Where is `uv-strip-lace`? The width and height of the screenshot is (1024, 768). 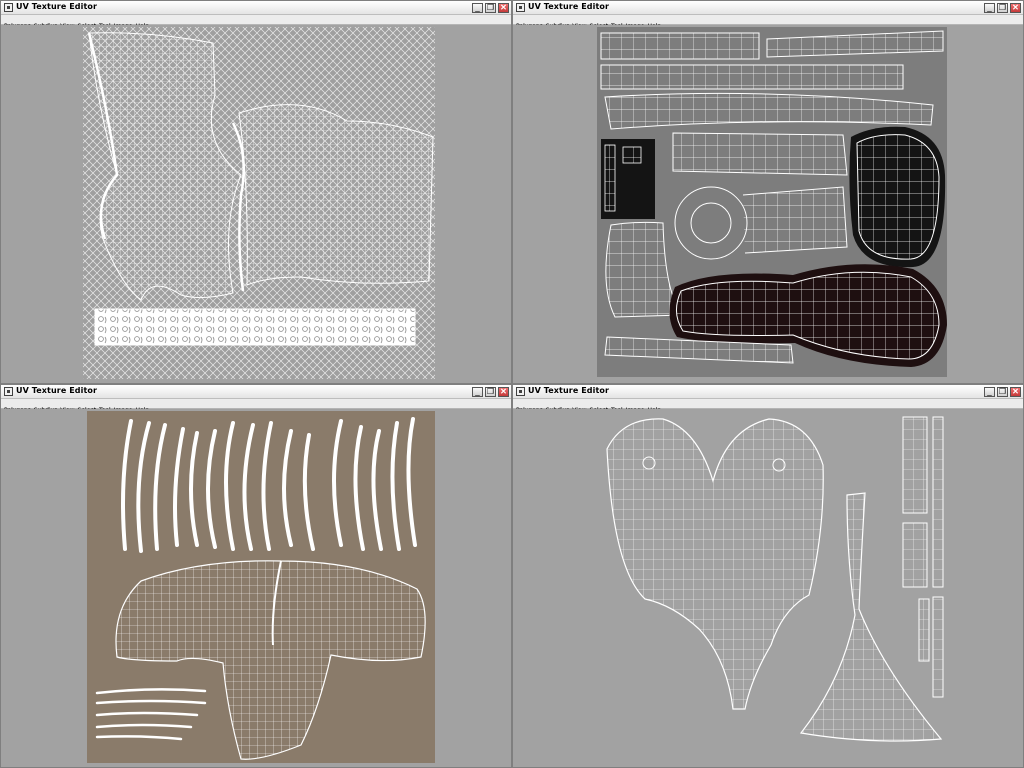 uv-strip-lace is located at coordinates (255, 327).